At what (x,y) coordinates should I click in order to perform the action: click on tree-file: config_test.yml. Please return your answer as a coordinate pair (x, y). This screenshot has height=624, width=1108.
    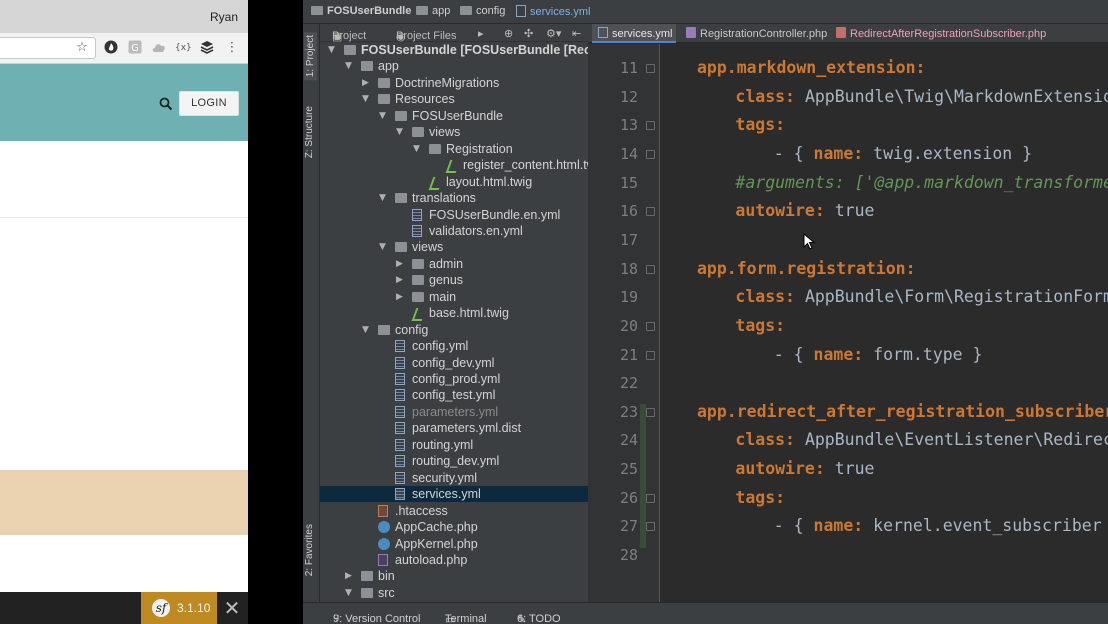
    Looking at the image, I should click on (454, 395).